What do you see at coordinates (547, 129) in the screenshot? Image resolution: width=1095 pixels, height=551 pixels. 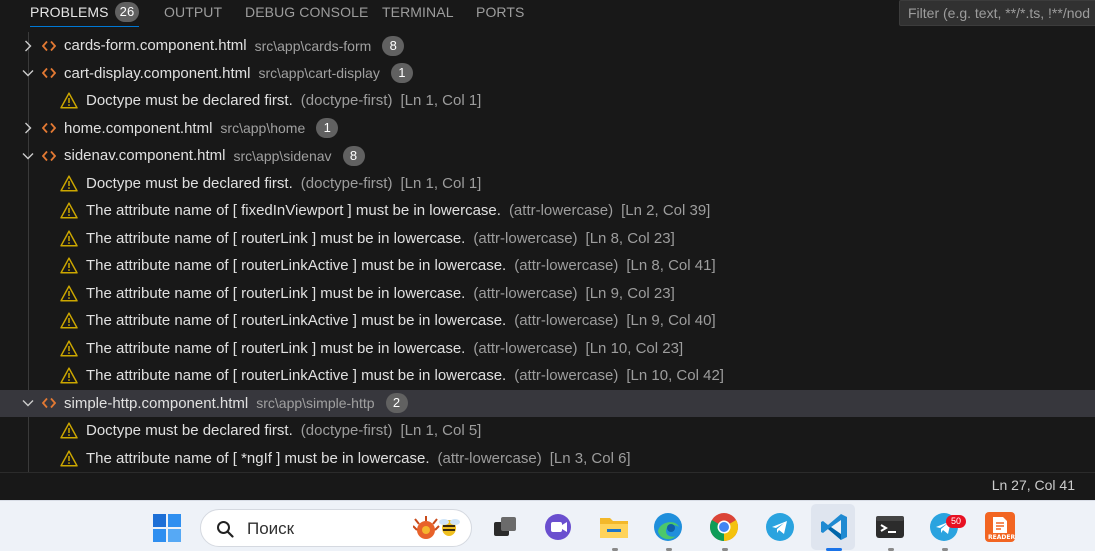 I see `problem-file-row: home.component.html src\app\home 1` at bounding box center [547, 129].